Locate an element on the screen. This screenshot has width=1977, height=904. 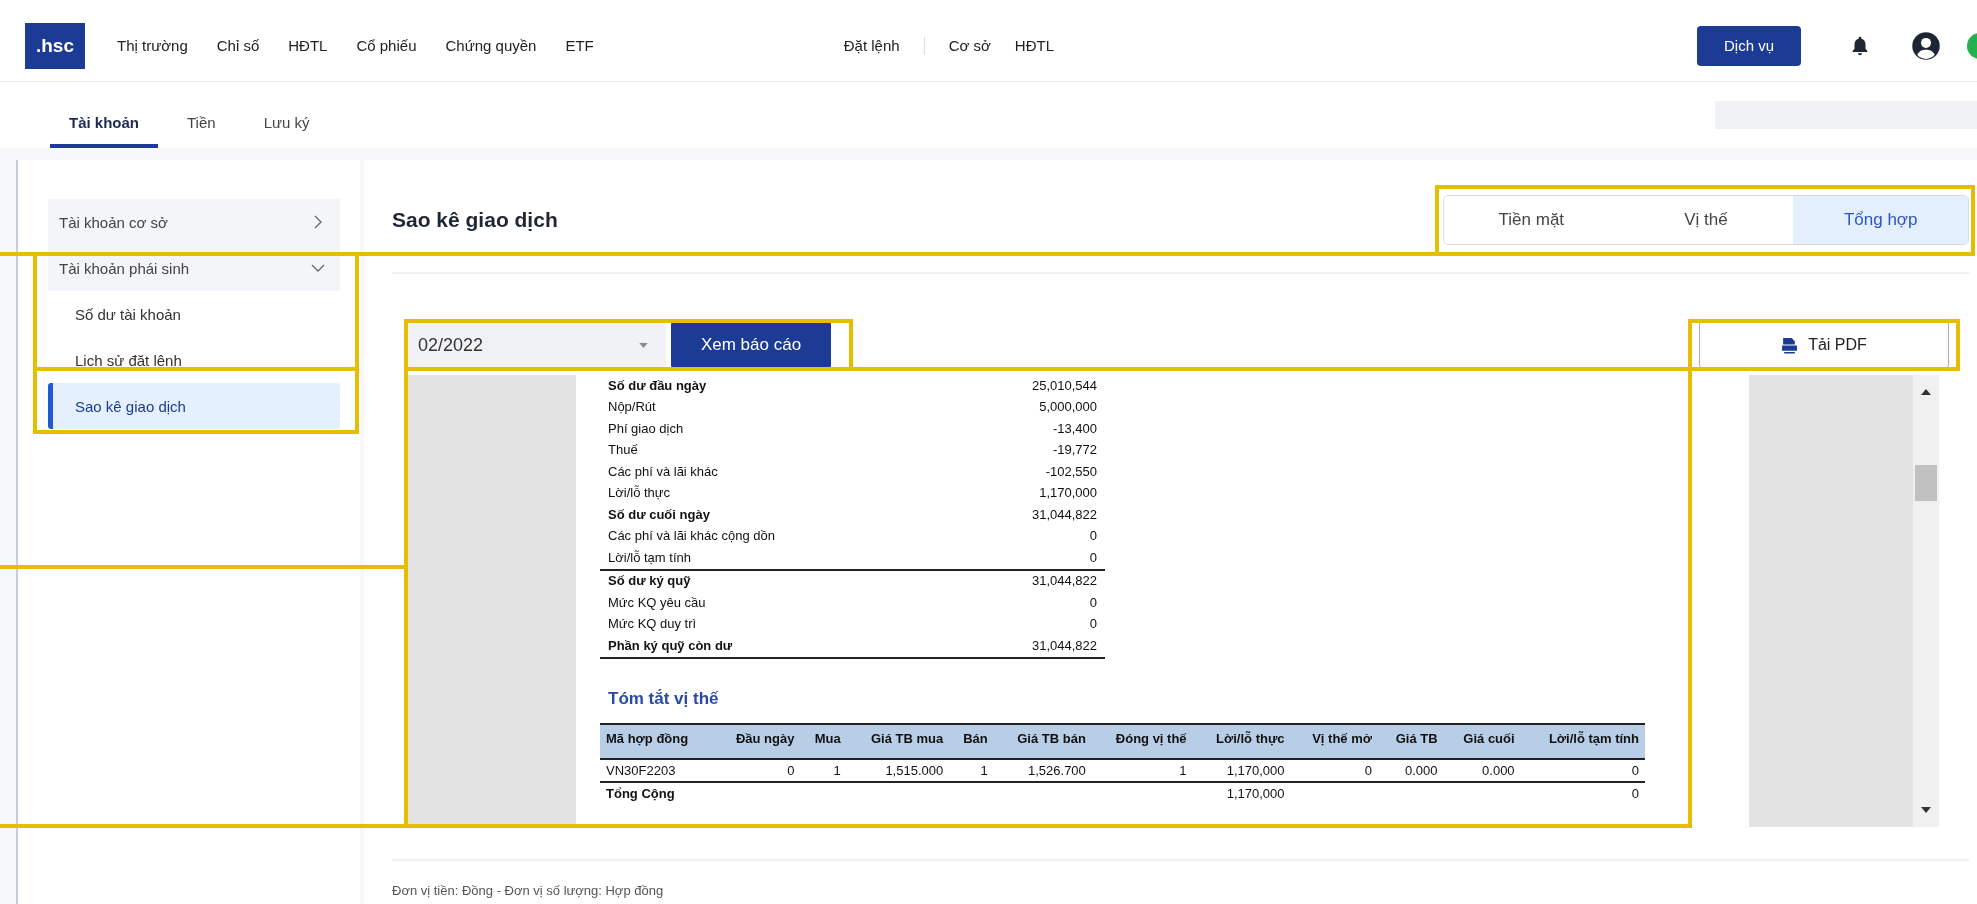
column-header: Mã hợp đồng is located at coordinates (657, 741).